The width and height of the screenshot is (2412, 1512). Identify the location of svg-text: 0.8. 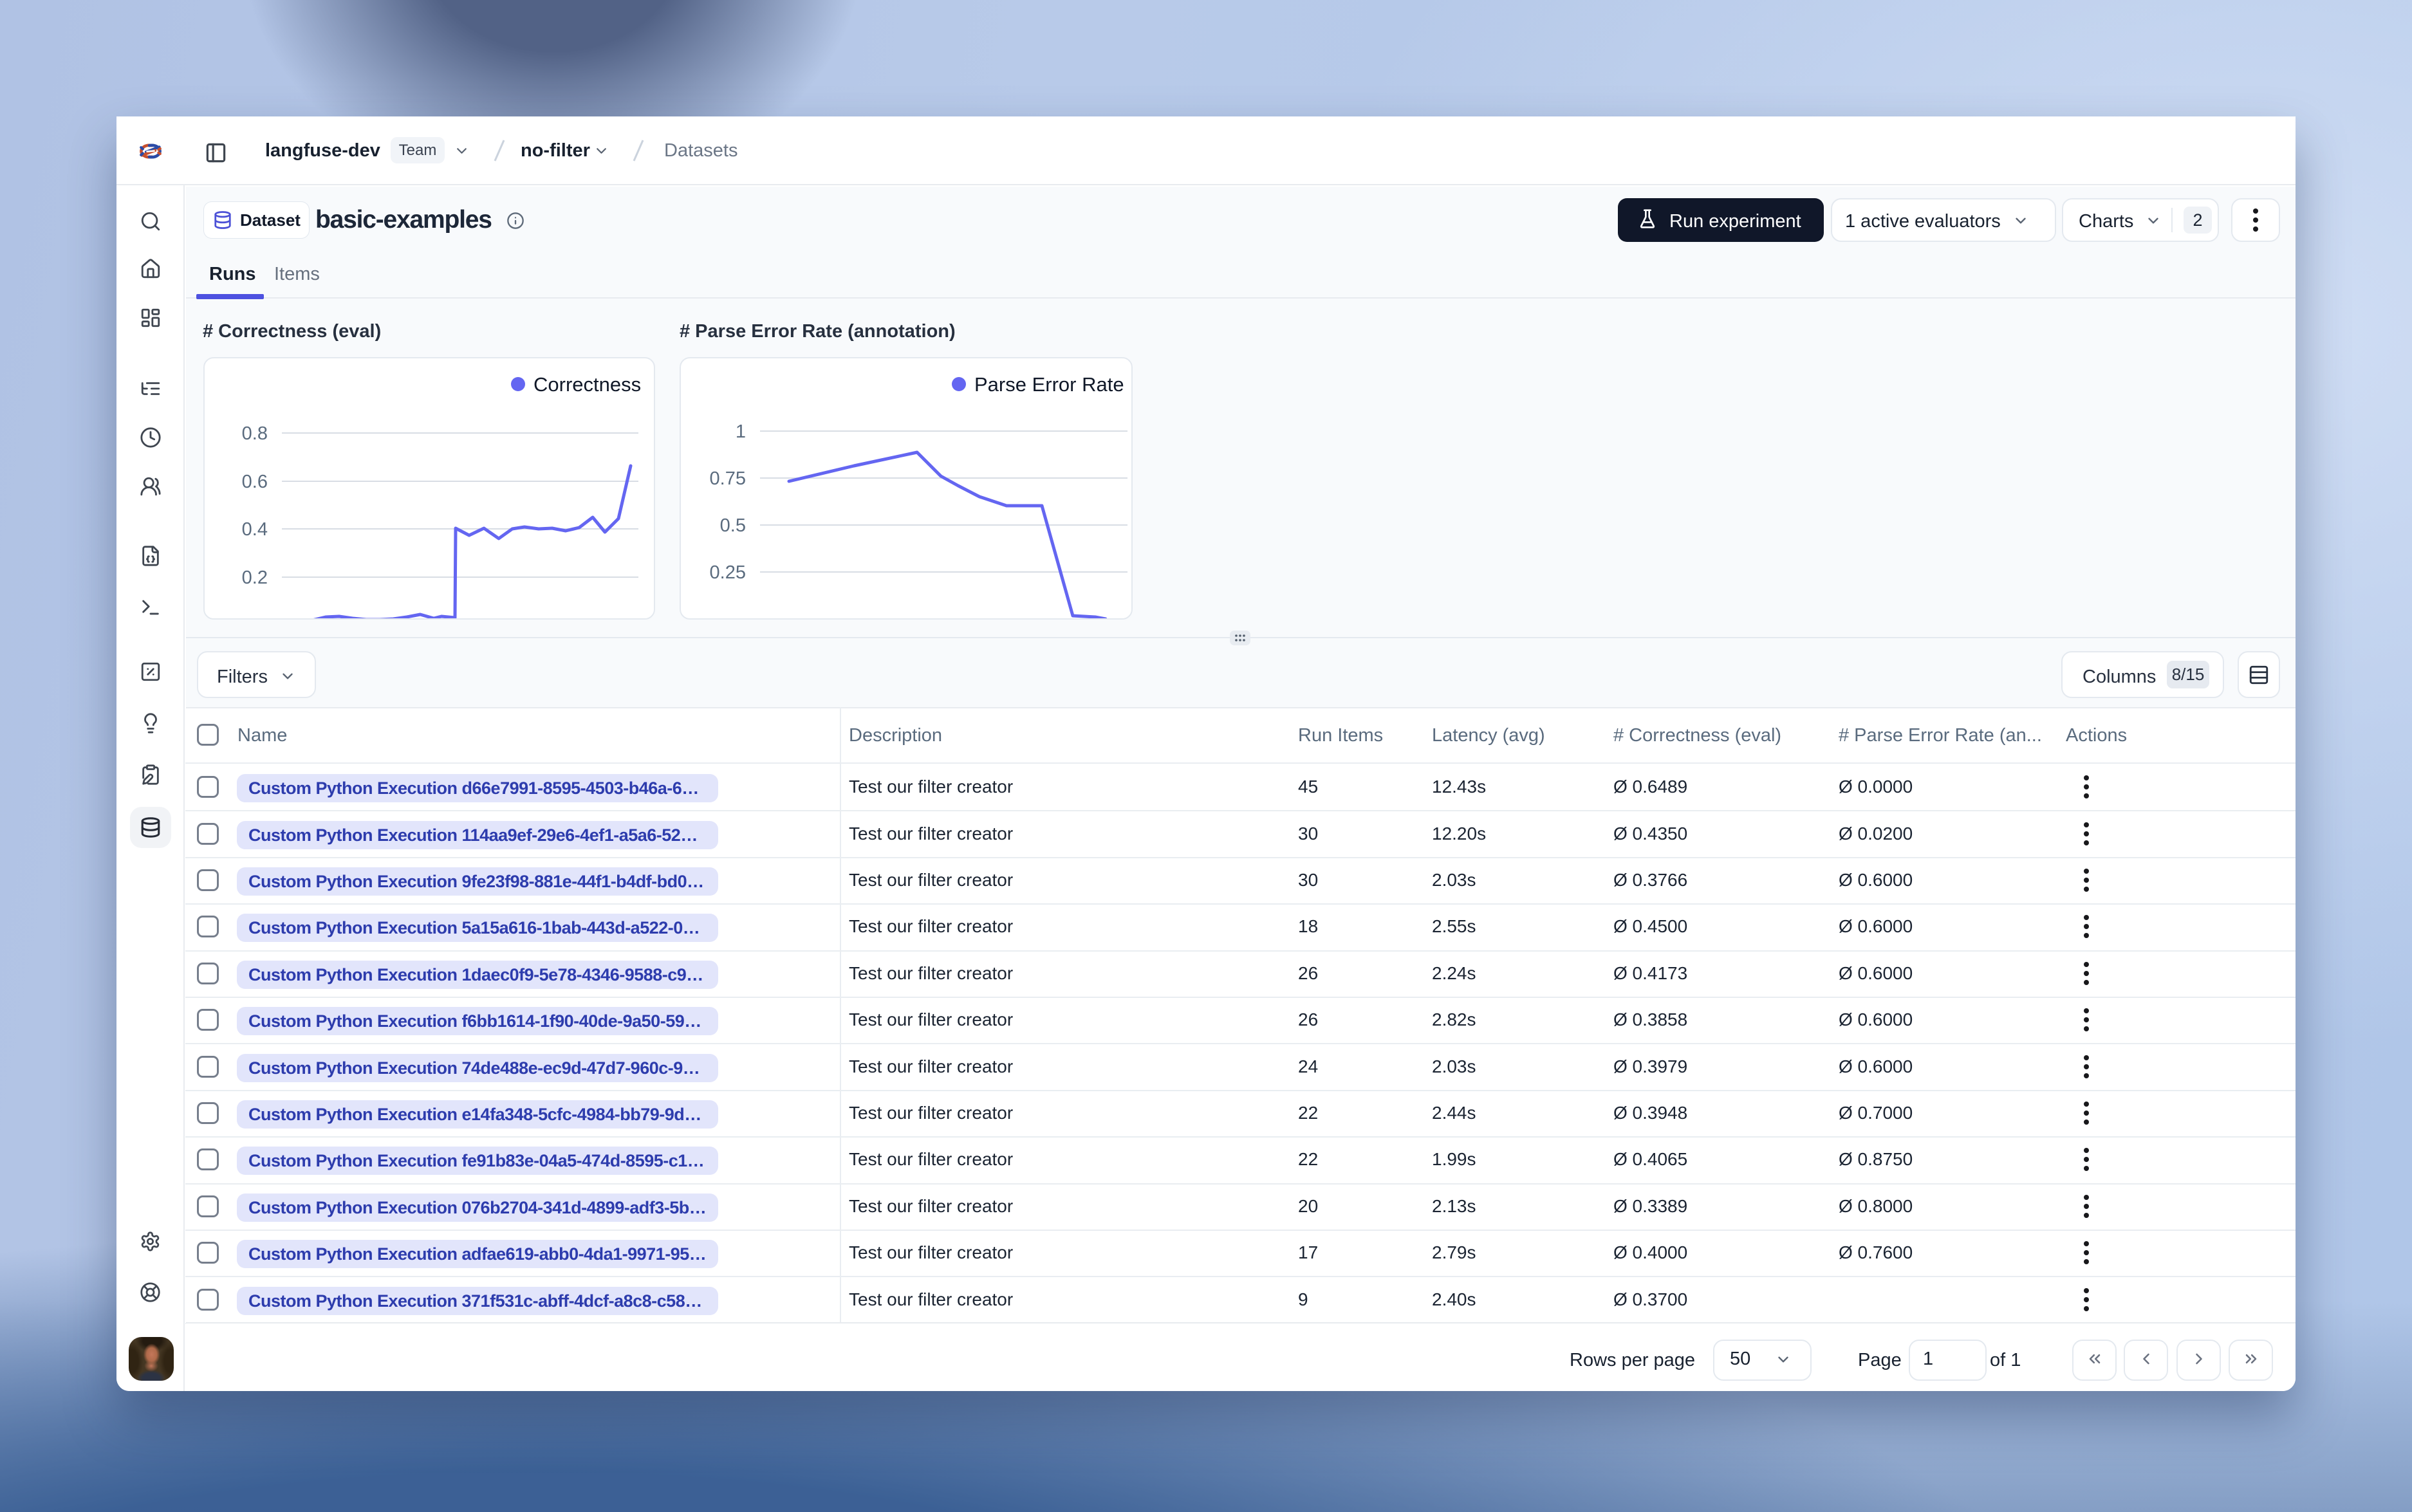
(255, 433).